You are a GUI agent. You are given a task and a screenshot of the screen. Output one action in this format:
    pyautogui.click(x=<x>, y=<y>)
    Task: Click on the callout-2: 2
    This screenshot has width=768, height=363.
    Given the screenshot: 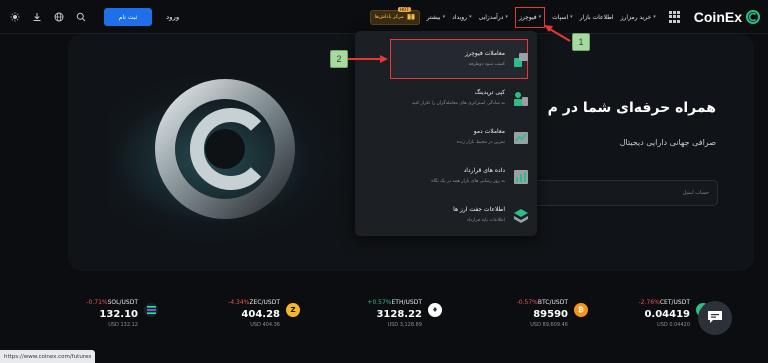 What is the action you would take?
    pyautogui.click(x=339, y=59)
    